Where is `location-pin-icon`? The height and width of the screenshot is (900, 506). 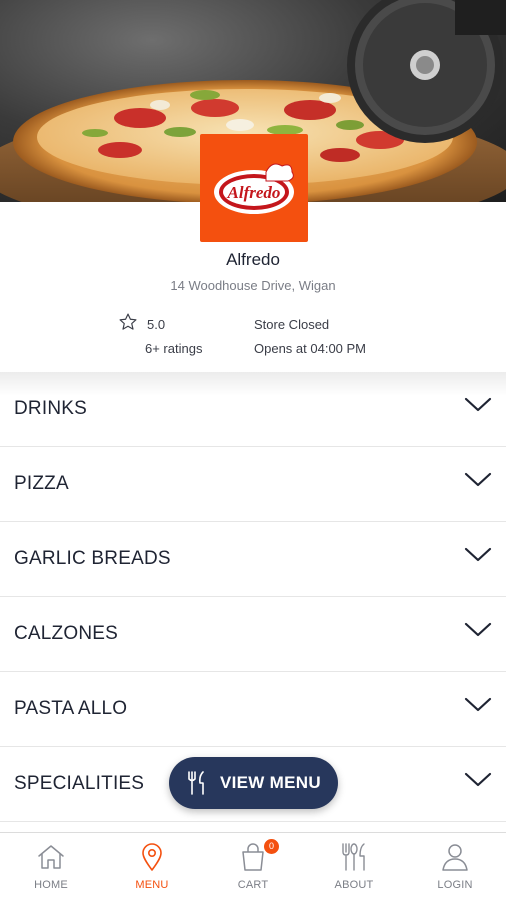
location-pin-icon is located at coordinates (152, 857).